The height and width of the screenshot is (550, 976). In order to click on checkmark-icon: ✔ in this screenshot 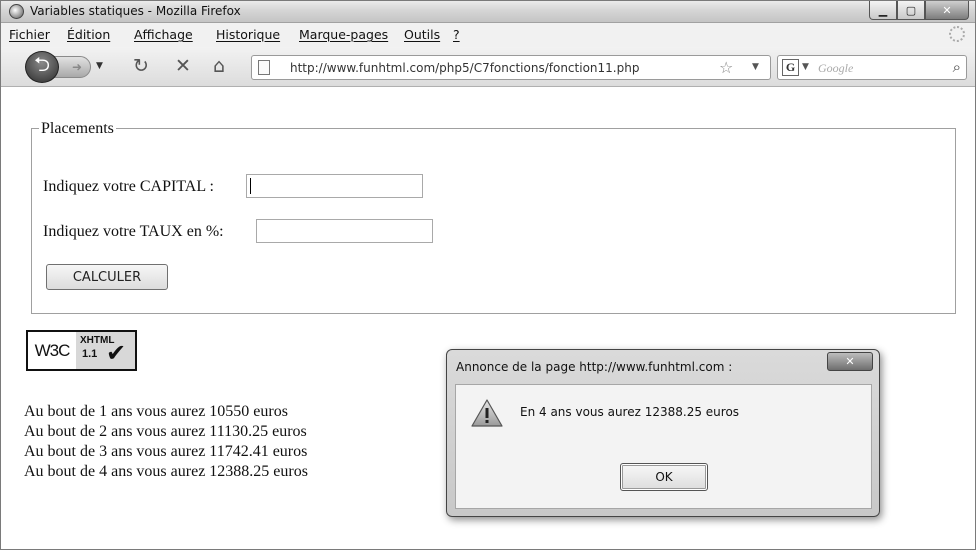, I will do `click(116, 354)`.